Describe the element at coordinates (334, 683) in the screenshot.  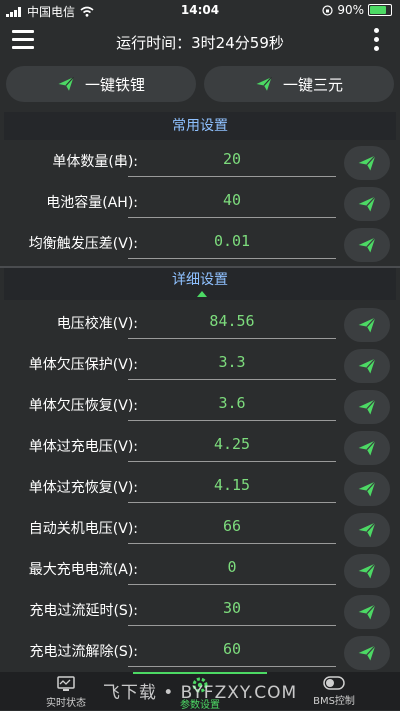
I see `toggle-icon` at that location.